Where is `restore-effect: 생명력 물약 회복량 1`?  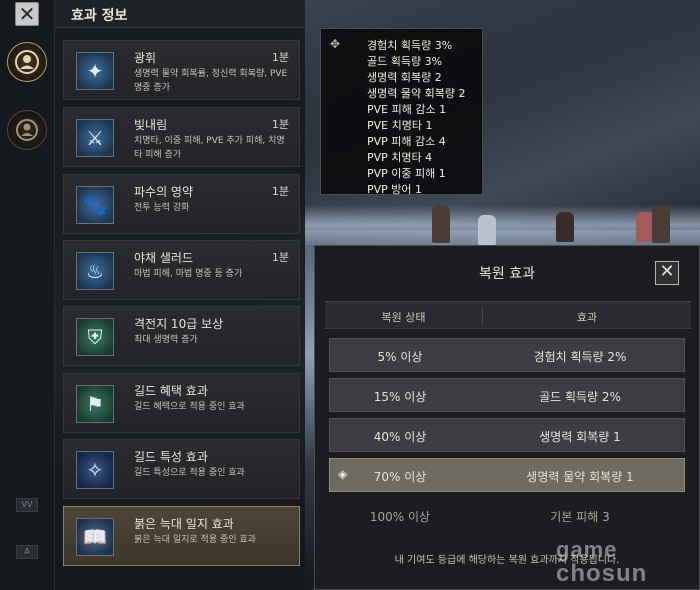 restore-effect: 생명력 물약 회복량 1 is located at coordinates (580, 477).